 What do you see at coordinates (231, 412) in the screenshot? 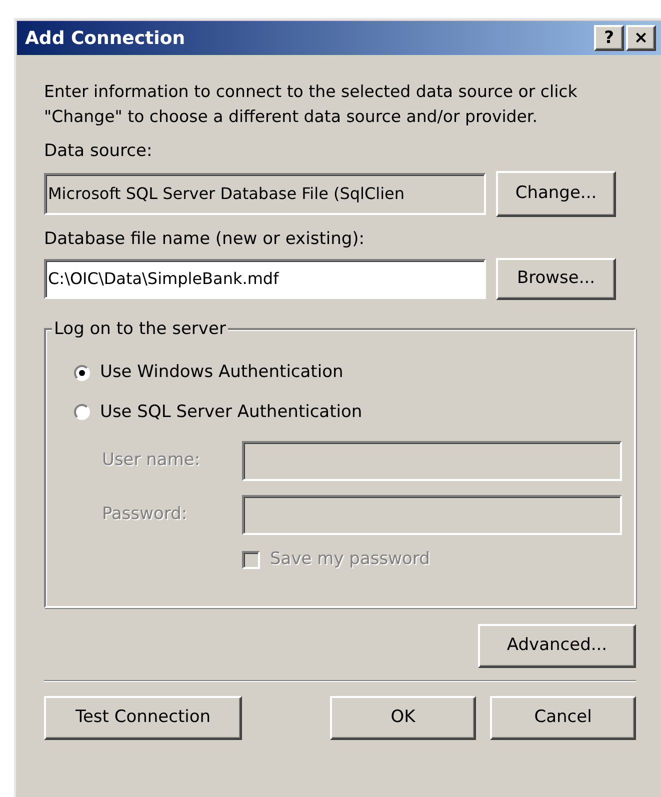
I see `radio-label: Use SQL Server Authentication` at bounding box center [231, 412].